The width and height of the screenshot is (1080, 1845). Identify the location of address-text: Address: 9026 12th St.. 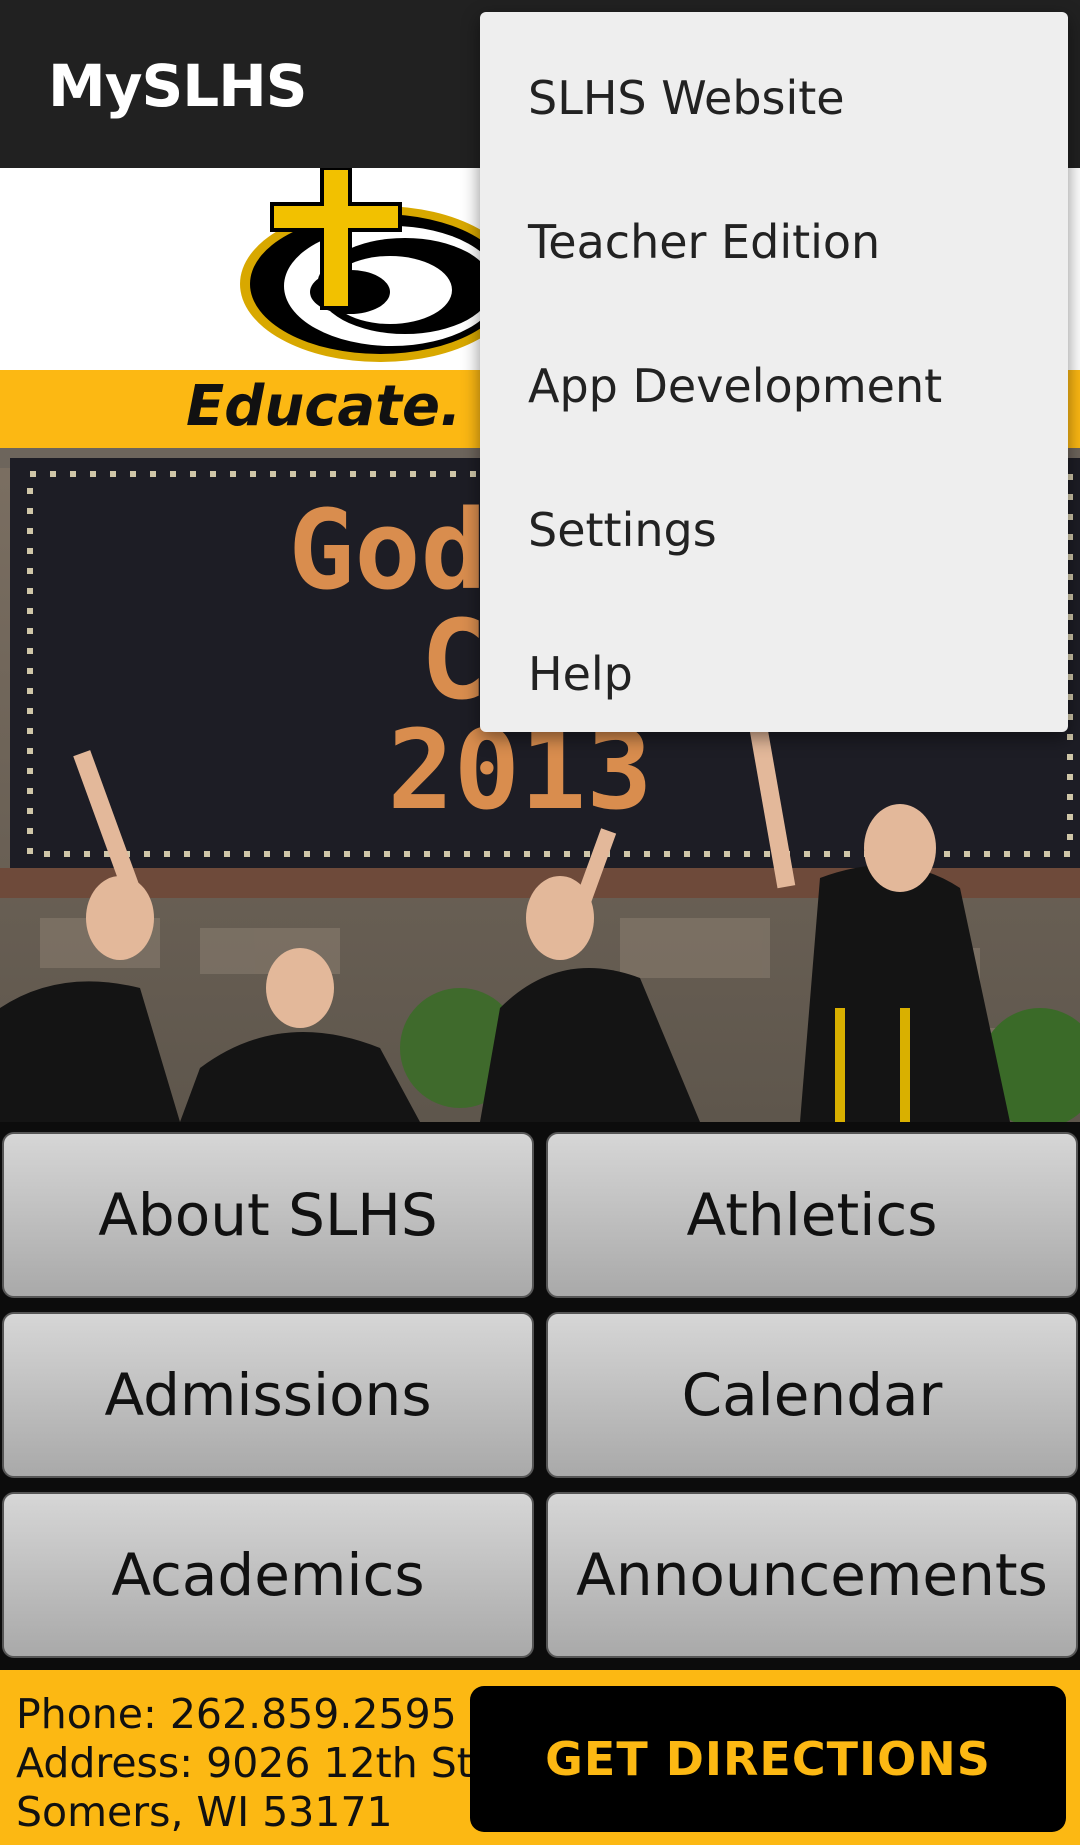
(251, 1763).